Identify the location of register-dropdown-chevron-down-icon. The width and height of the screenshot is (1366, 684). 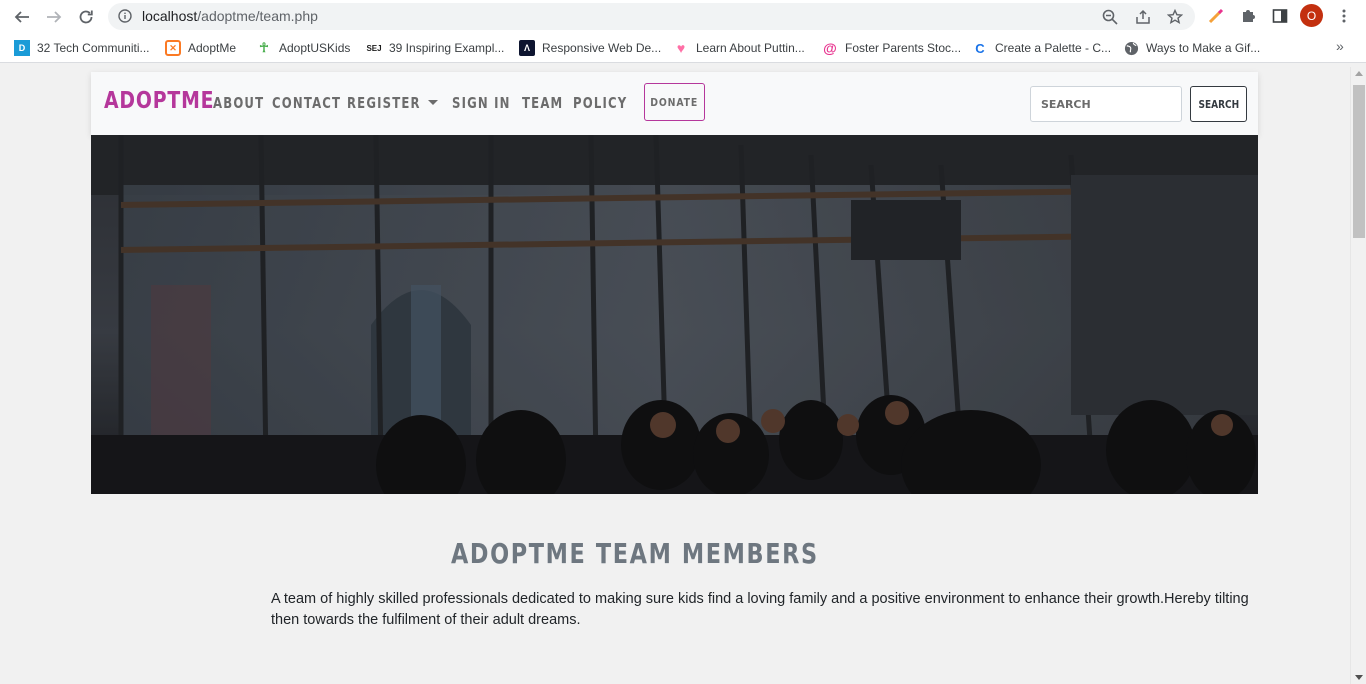
(433, 102).